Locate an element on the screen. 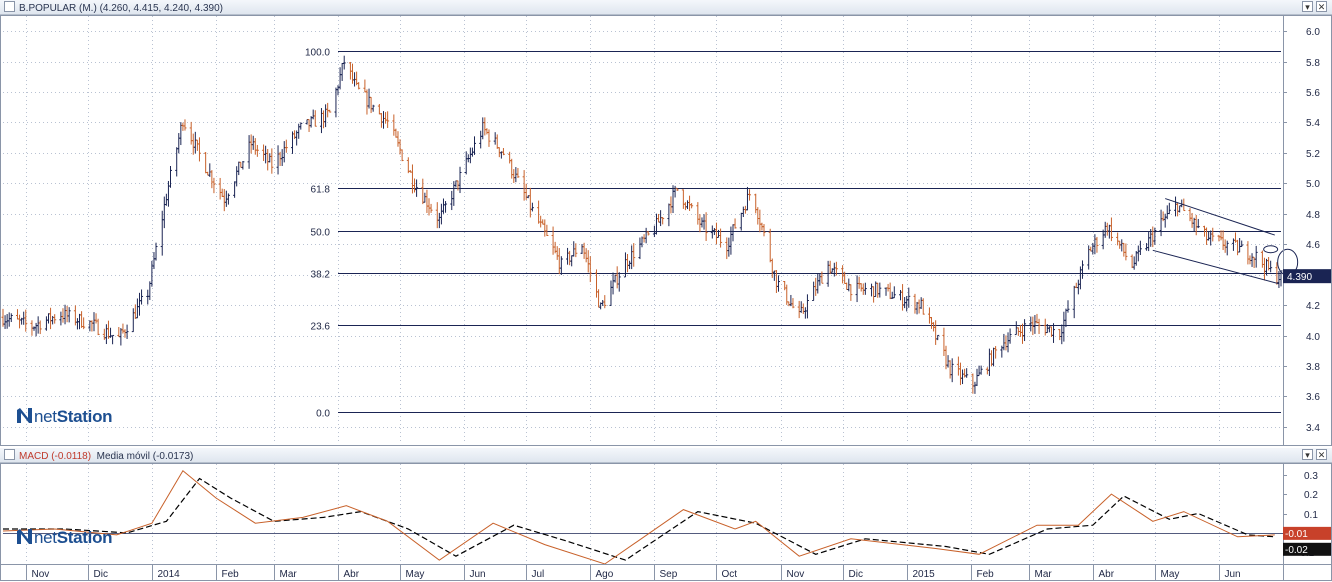 The width and height of the screenshot is (1332, 582). y-tick-label: 5.0 is located at coordinates (1313, 184).